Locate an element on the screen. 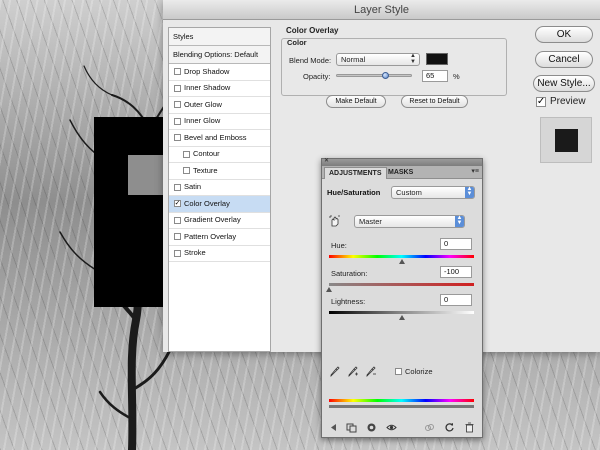  style-item-label: Drop Shadow is located at coordinates (207, 71).